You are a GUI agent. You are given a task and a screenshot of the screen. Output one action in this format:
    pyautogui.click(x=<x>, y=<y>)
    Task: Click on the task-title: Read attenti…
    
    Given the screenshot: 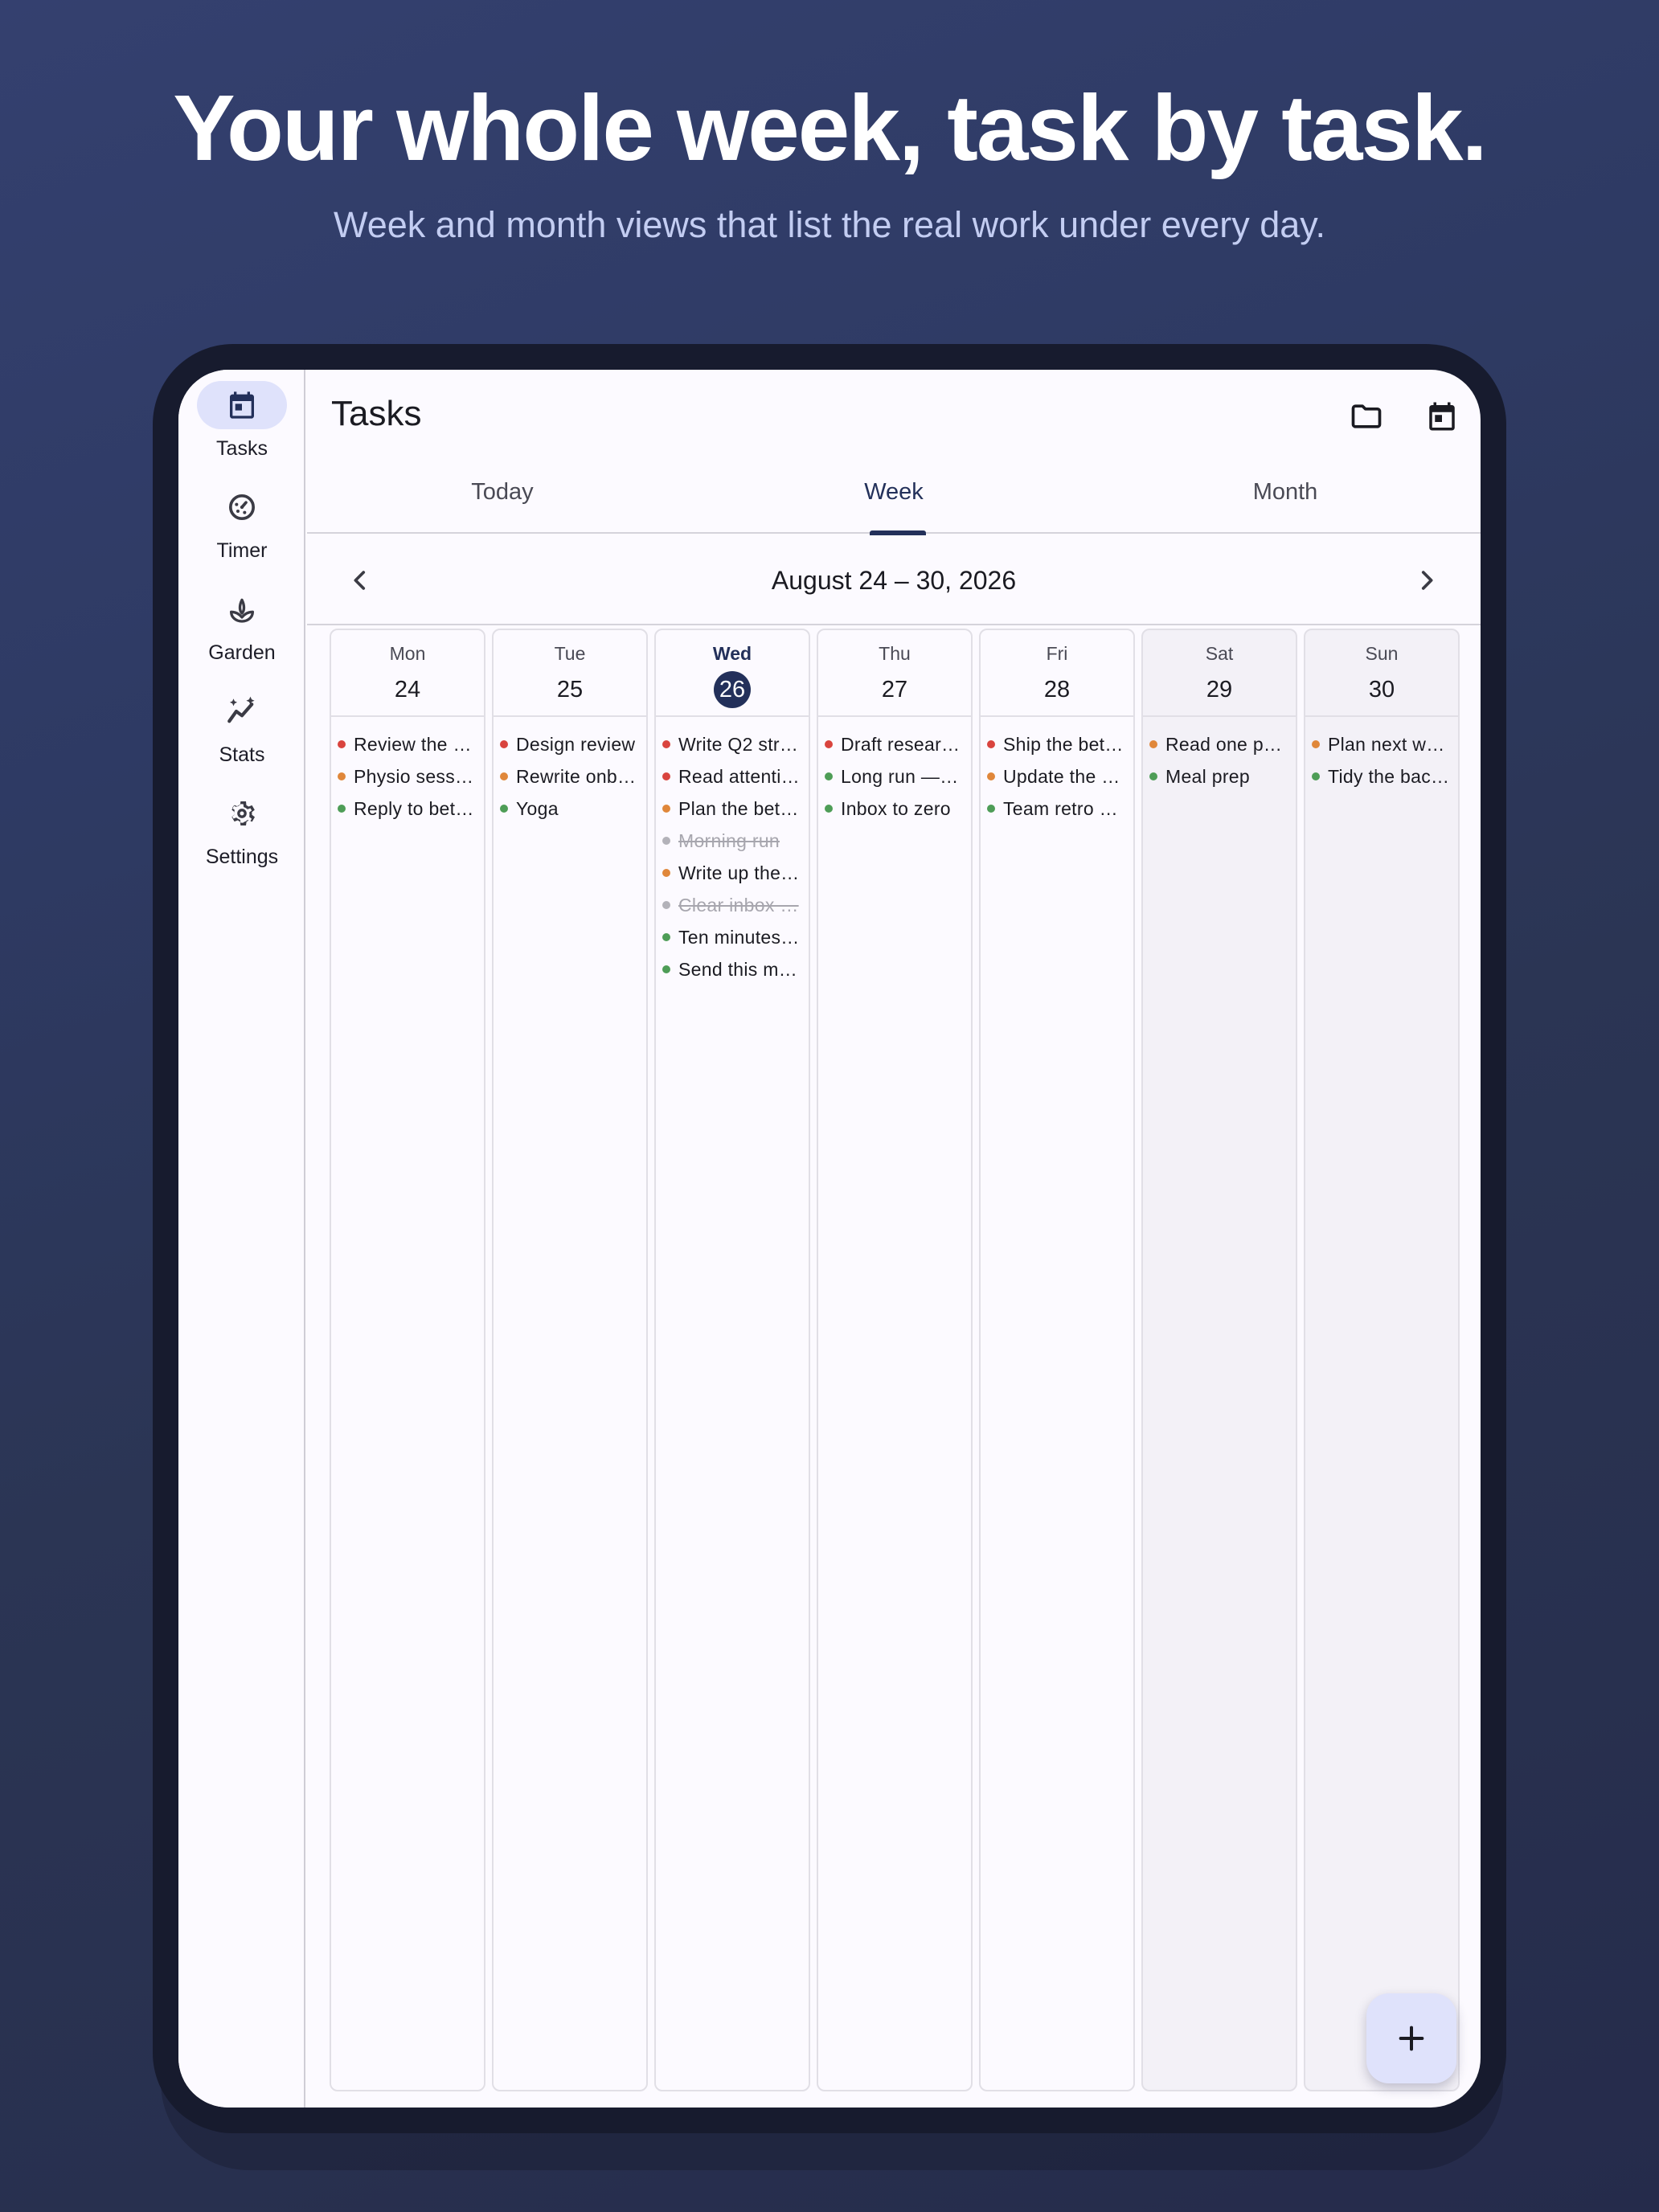 What is the action you would take?
    pyautogui.click(x=739, y=776)
    